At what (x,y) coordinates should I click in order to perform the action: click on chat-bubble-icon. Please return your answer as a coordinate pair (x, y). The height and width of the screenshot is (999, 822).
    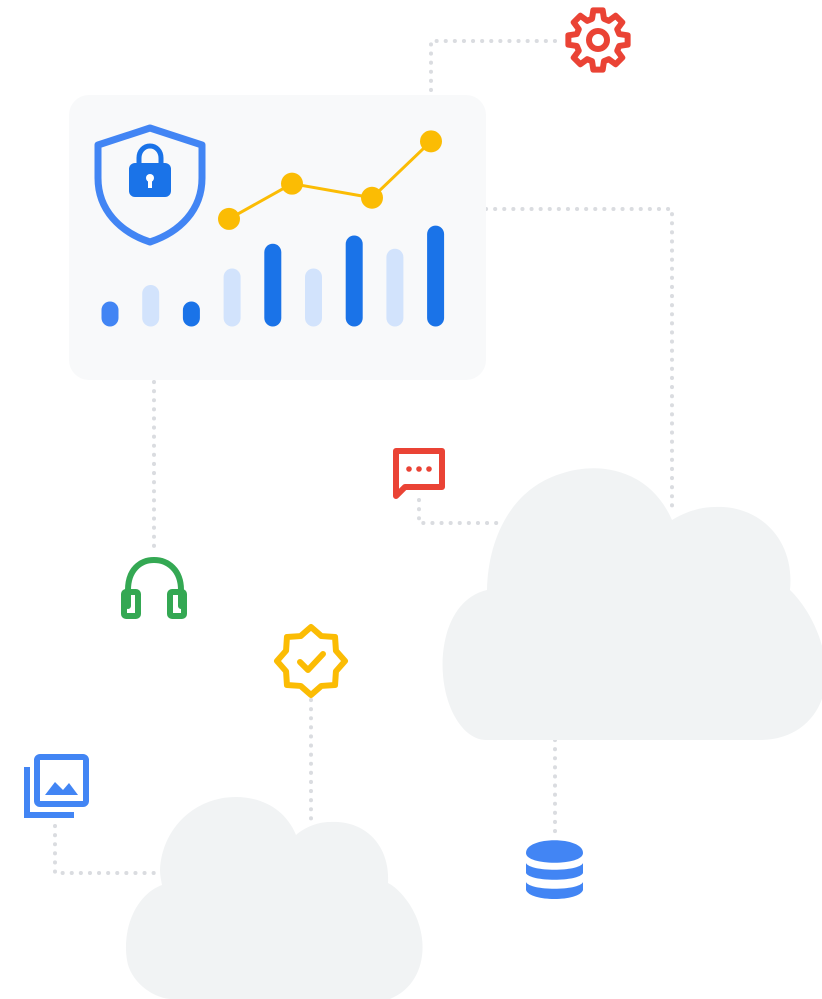
    Looking at the image, I should click on (419, 473).